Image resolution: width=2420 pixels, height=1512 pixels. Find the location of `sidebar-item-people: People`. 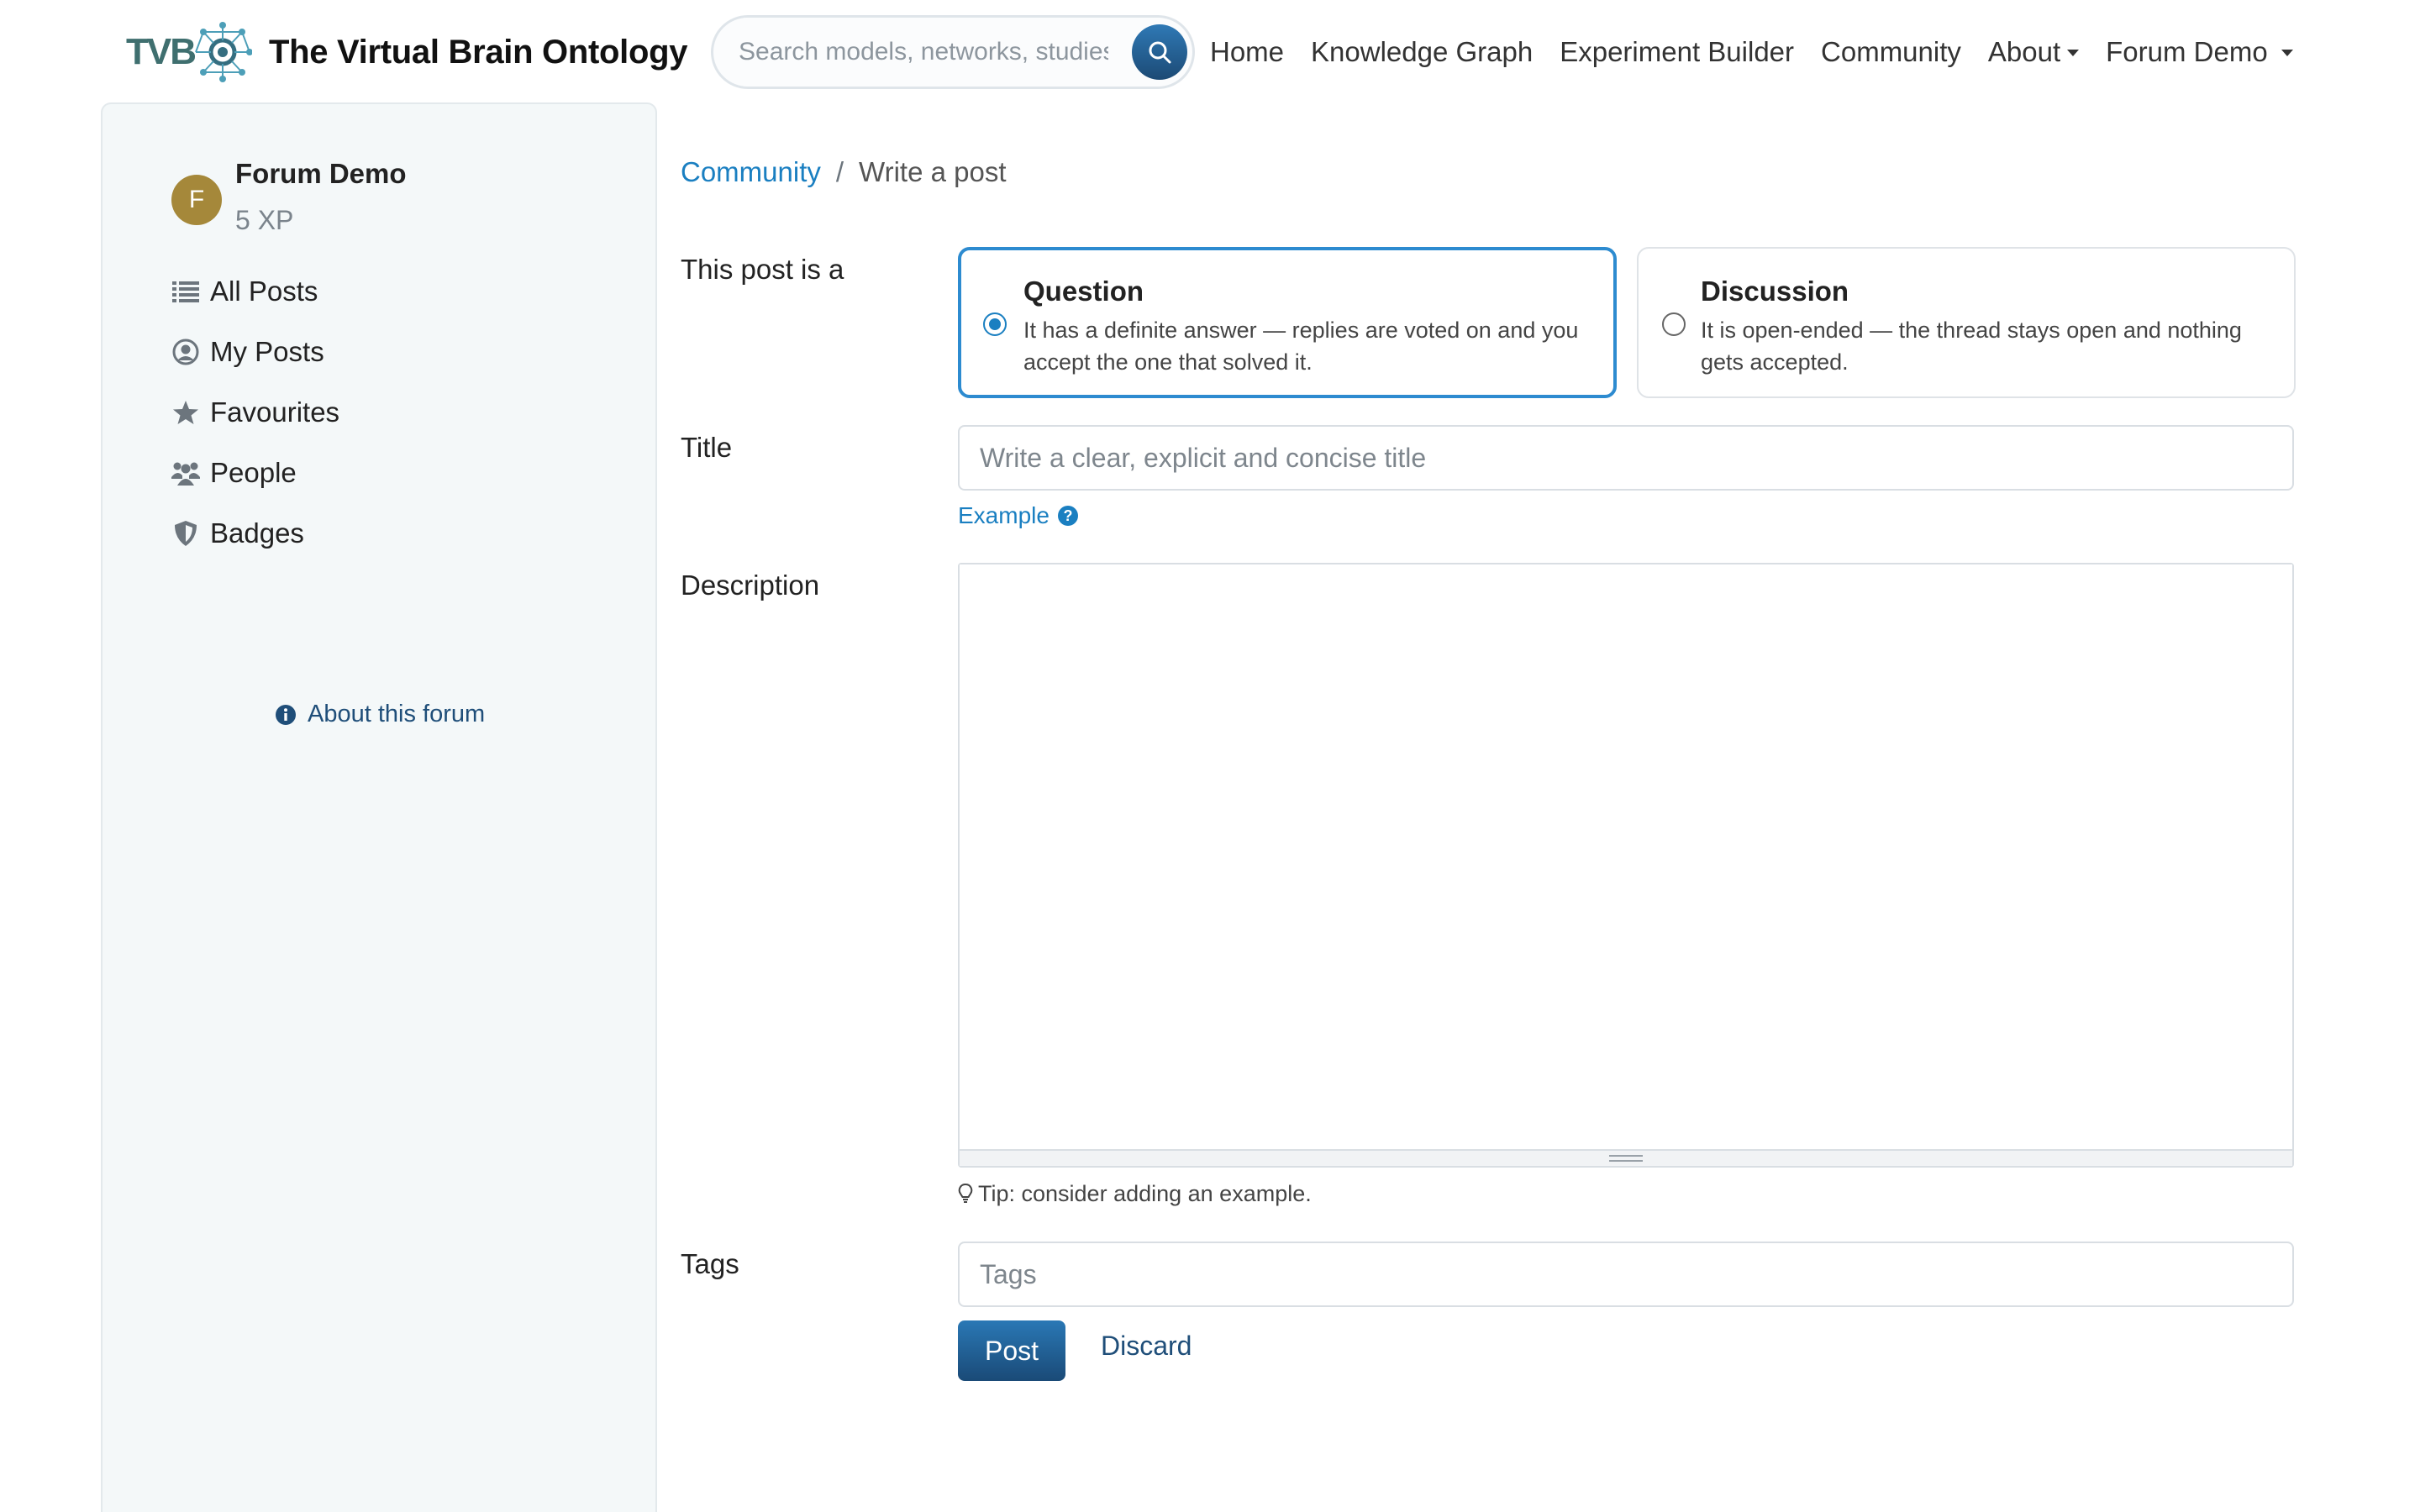

sidebar-item-people: People is located at coordinates (234, 473).